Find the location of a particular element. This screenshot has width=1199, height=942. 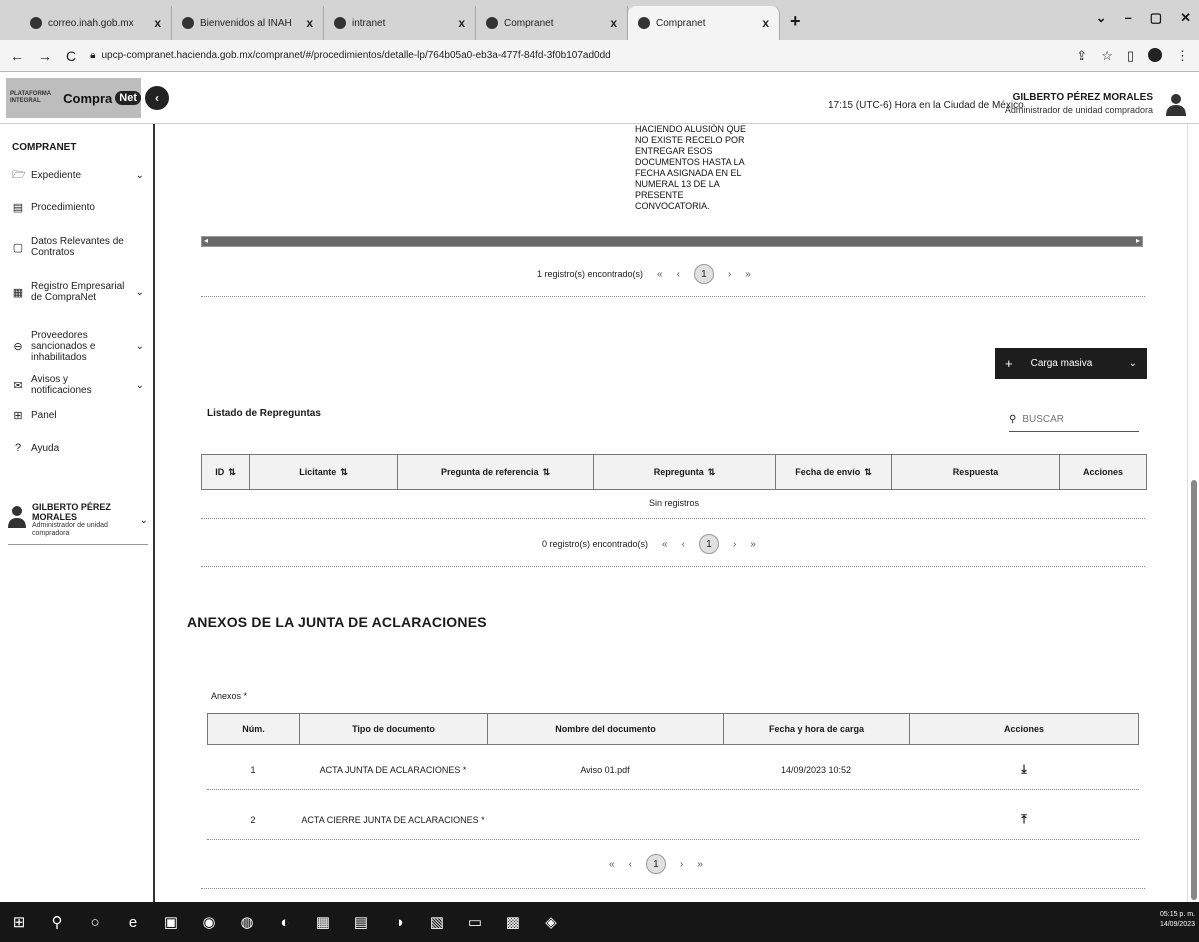

scrollbar-thumb is located at coordinates (1194, 690).